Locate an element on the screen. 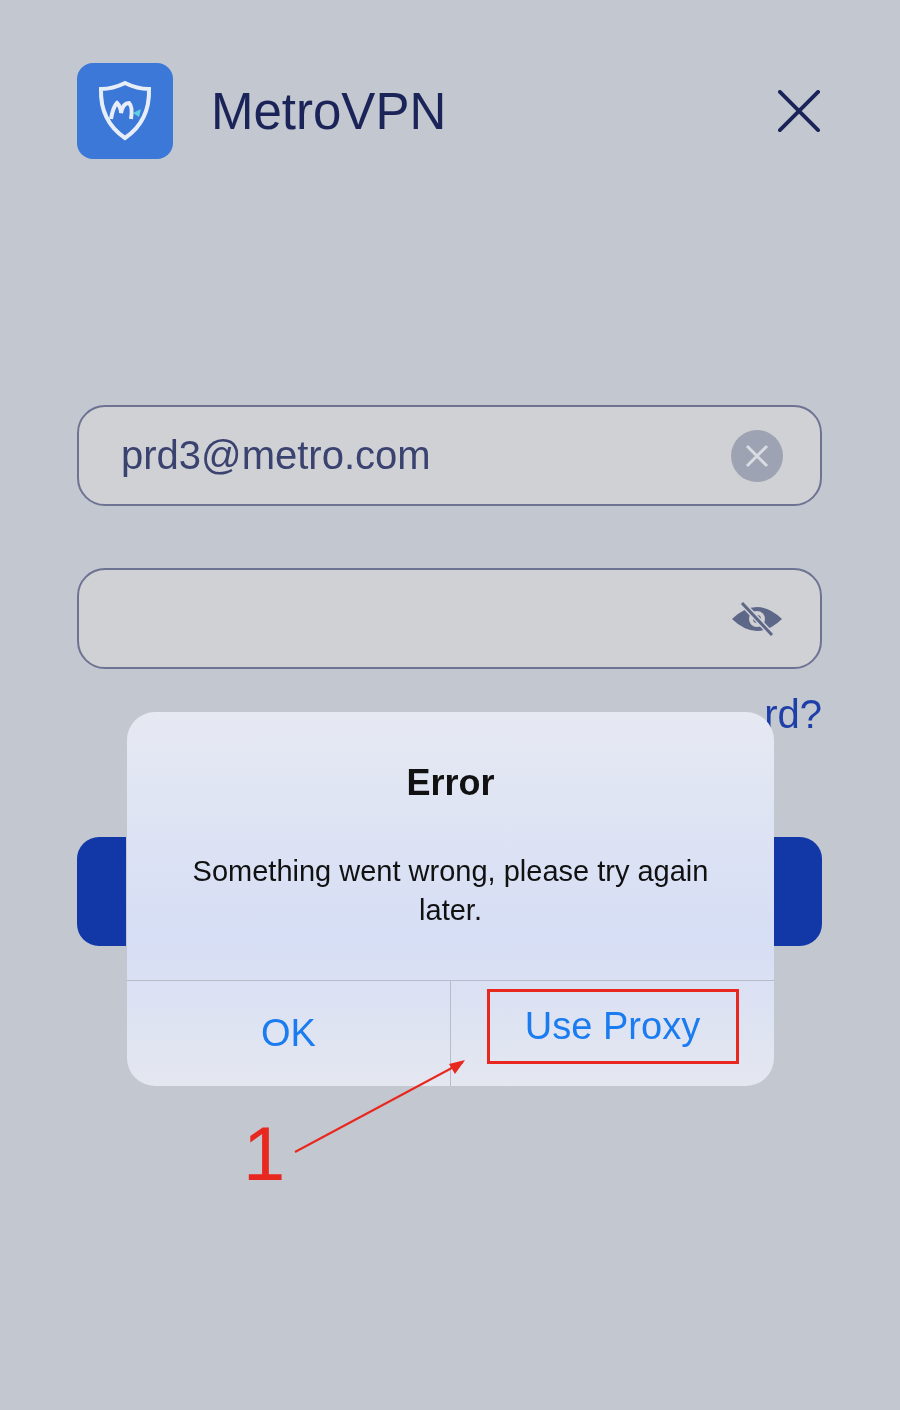  app-title: MetroVPN is located at coordinates (329, 111).